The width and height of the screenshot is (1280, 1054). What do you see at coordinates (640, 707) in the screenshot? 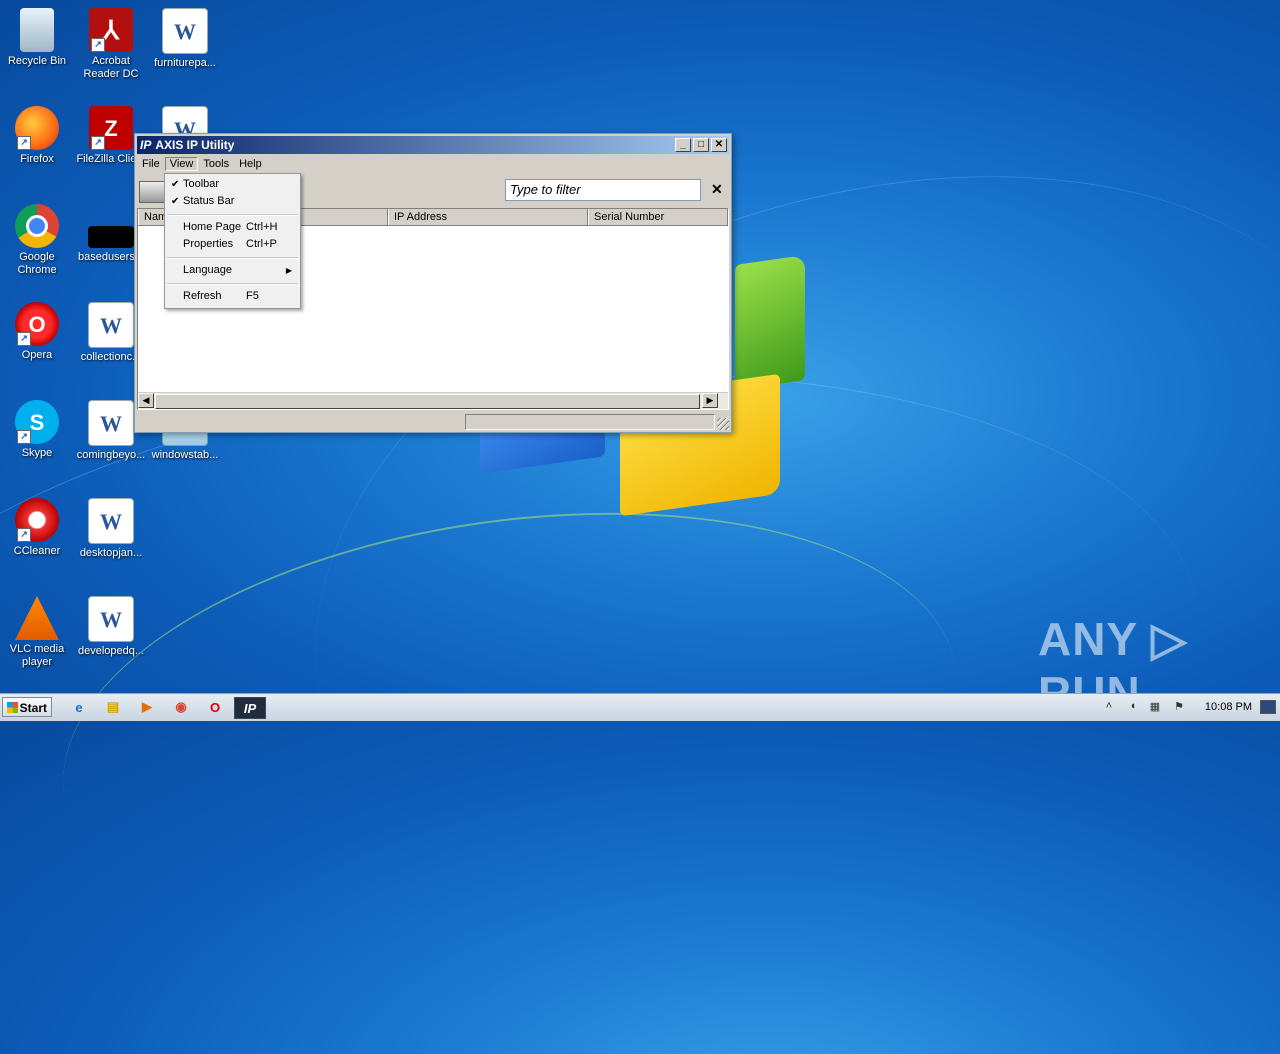
I see `taskbar: Start e ▤ ▶ ◉ O IP ˄ ◖ ▦ ⚑ 10:08 PM` at bounding box center [640, 707].